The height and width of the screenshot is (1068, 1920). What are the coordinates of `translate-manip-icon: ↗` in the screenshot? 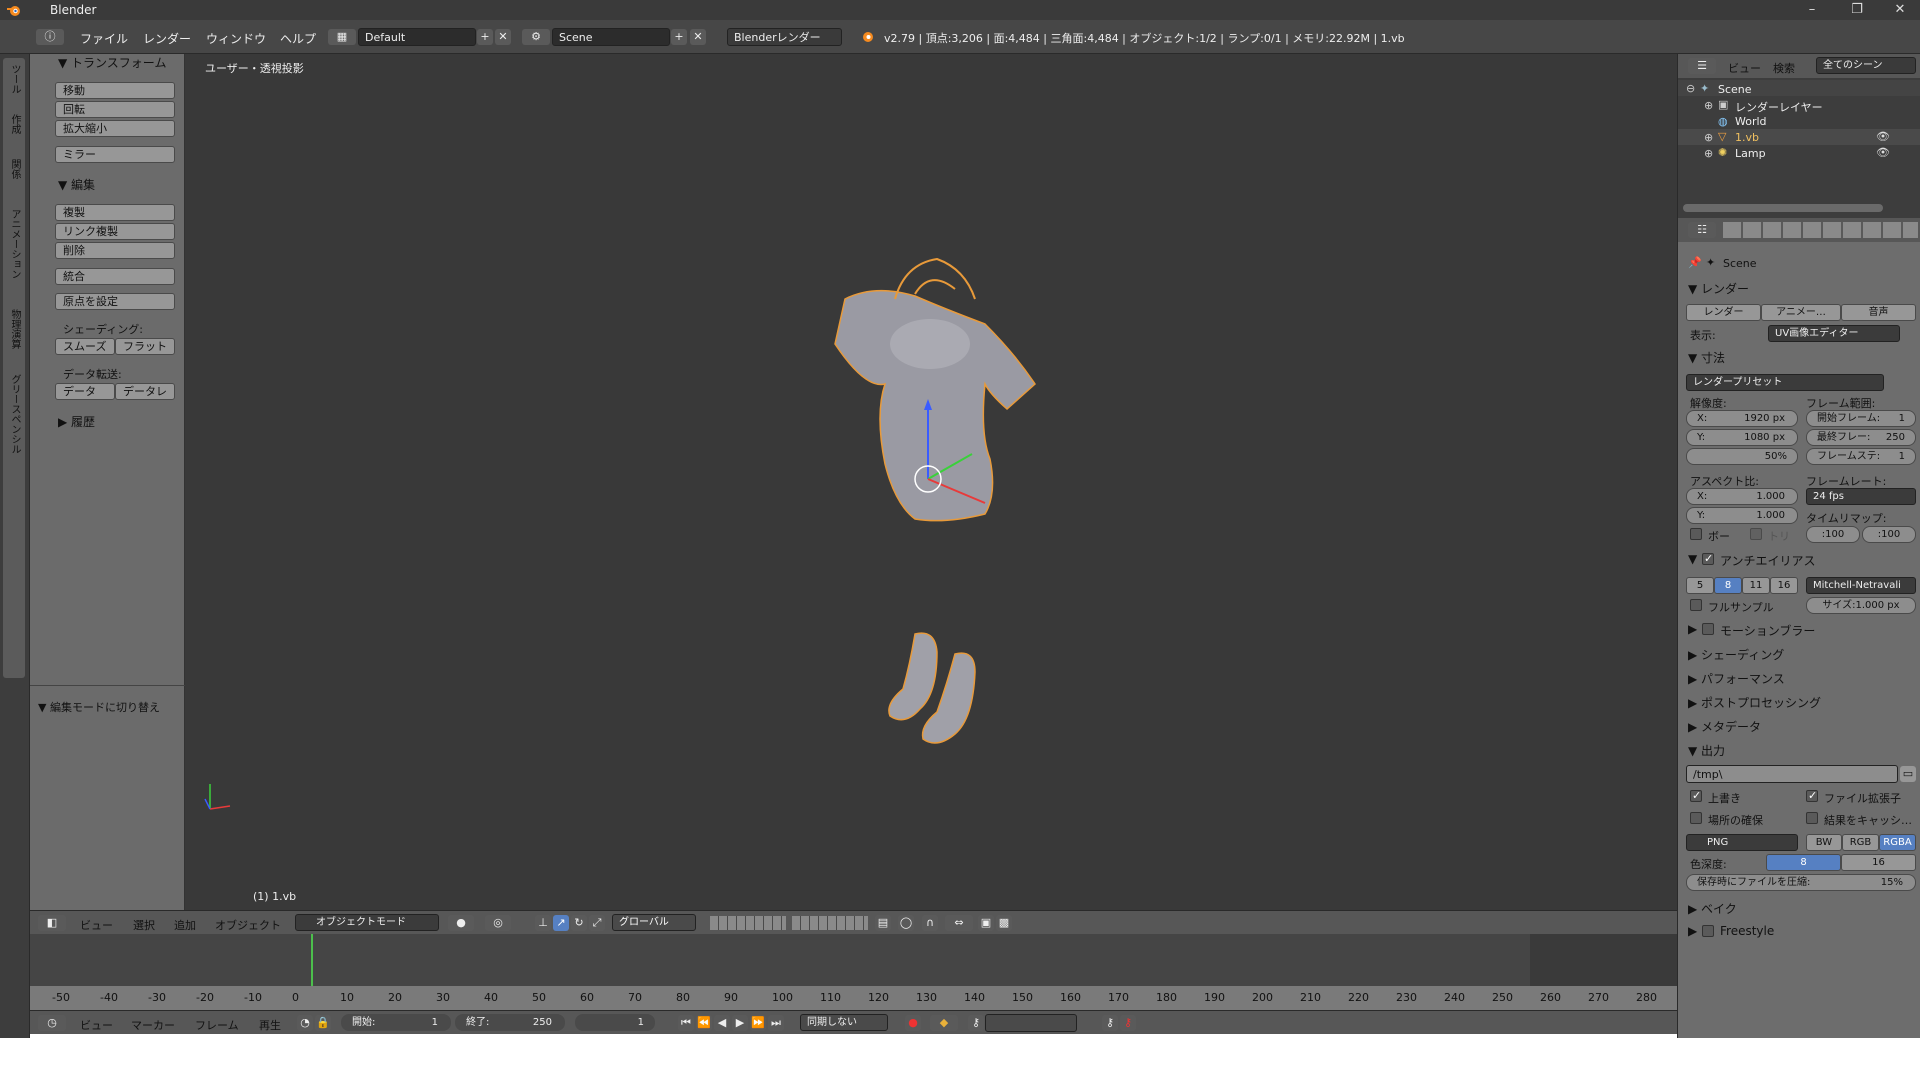 It's located at (561, 923).